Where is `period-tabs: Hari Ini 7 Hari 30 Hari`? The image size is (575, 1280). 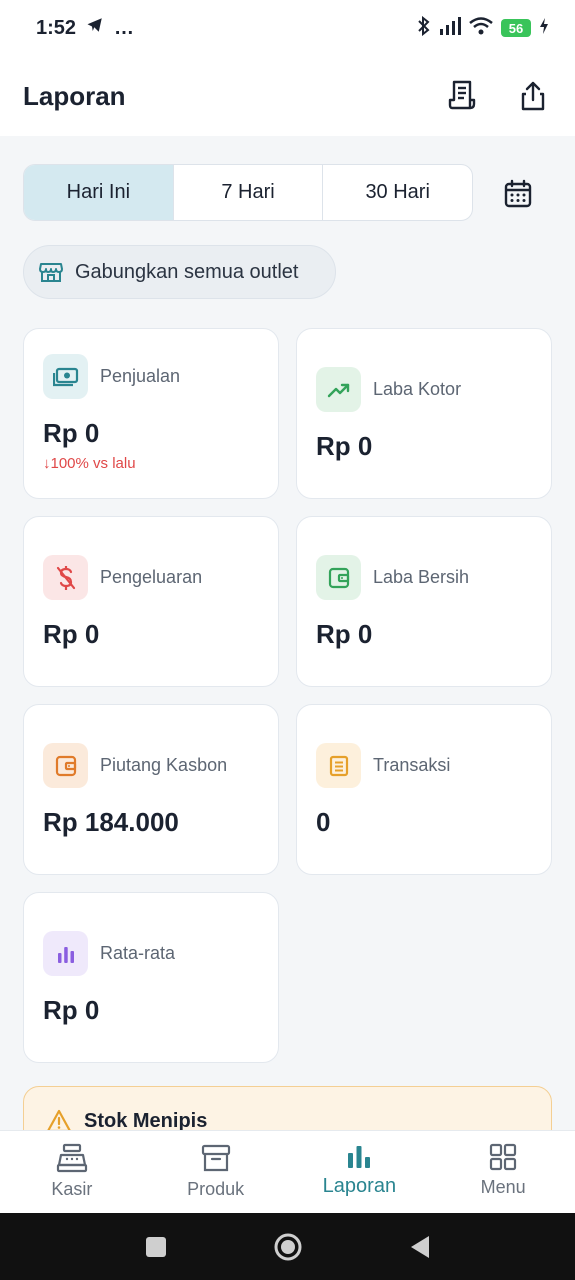 period-tabs: Hari Ini 7 Hari 30 Hari is located at coordinates (248, 192).